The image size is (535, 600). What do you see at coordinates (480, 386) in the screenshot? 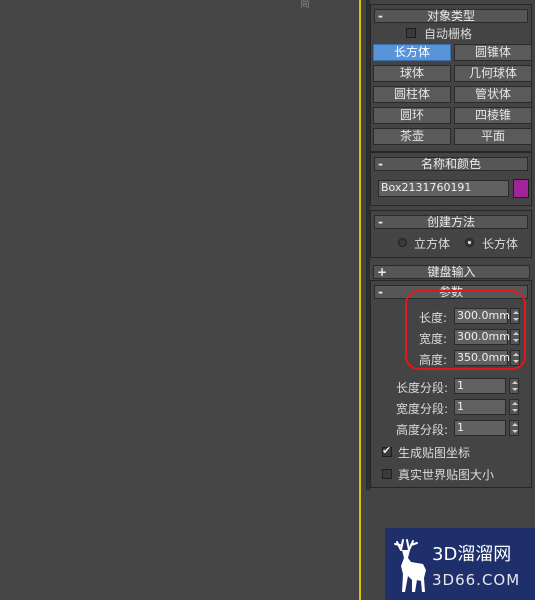
I see `length-segs-field: 1` at bounding box center [480, 386].